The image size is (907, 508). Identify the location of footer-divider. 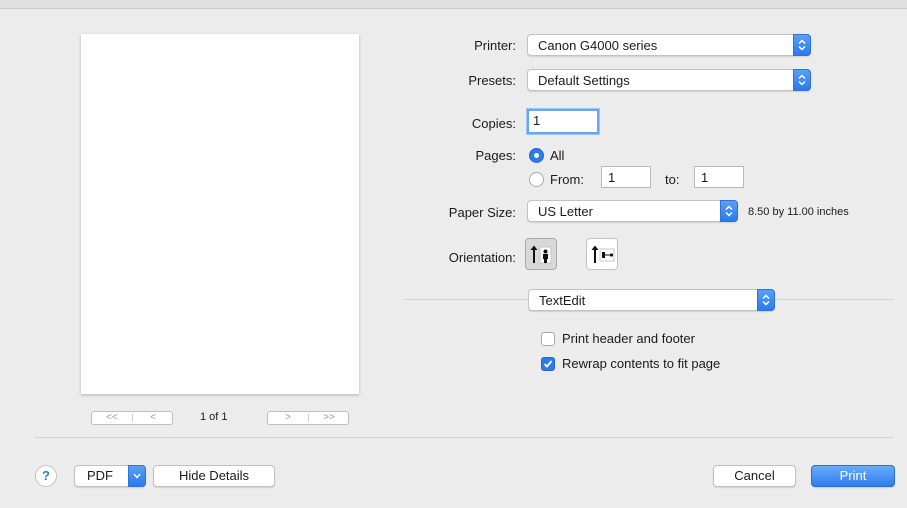
(464, 437).